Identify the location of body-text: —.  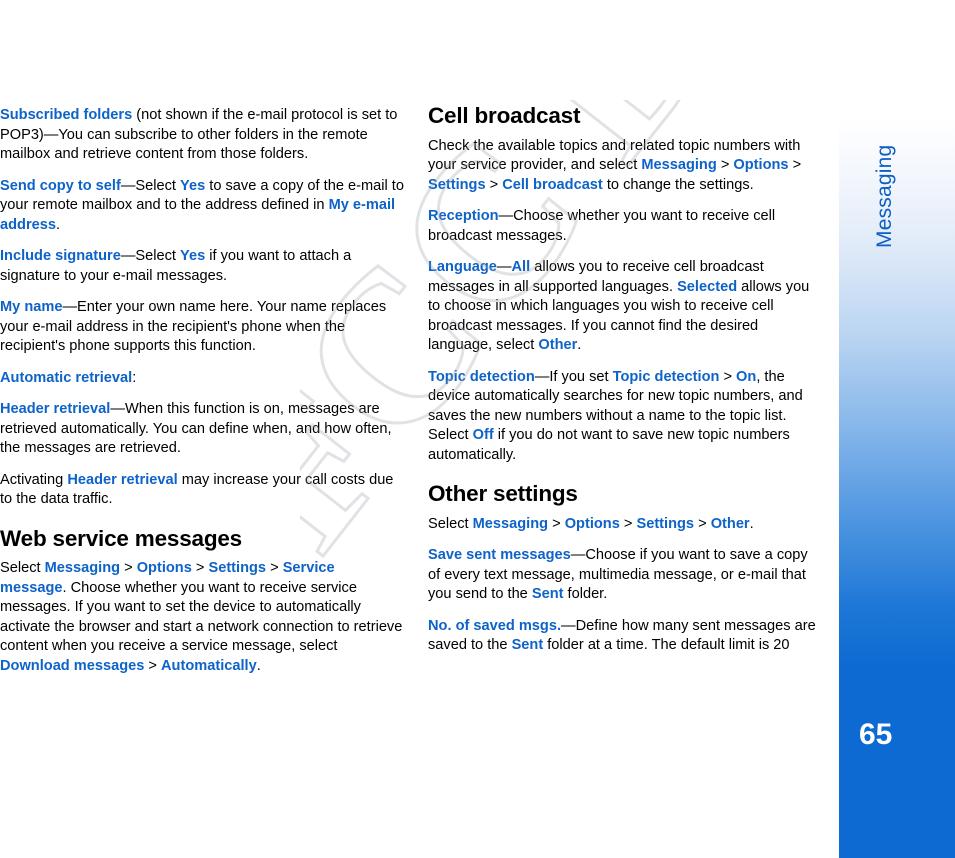
(504, 267).